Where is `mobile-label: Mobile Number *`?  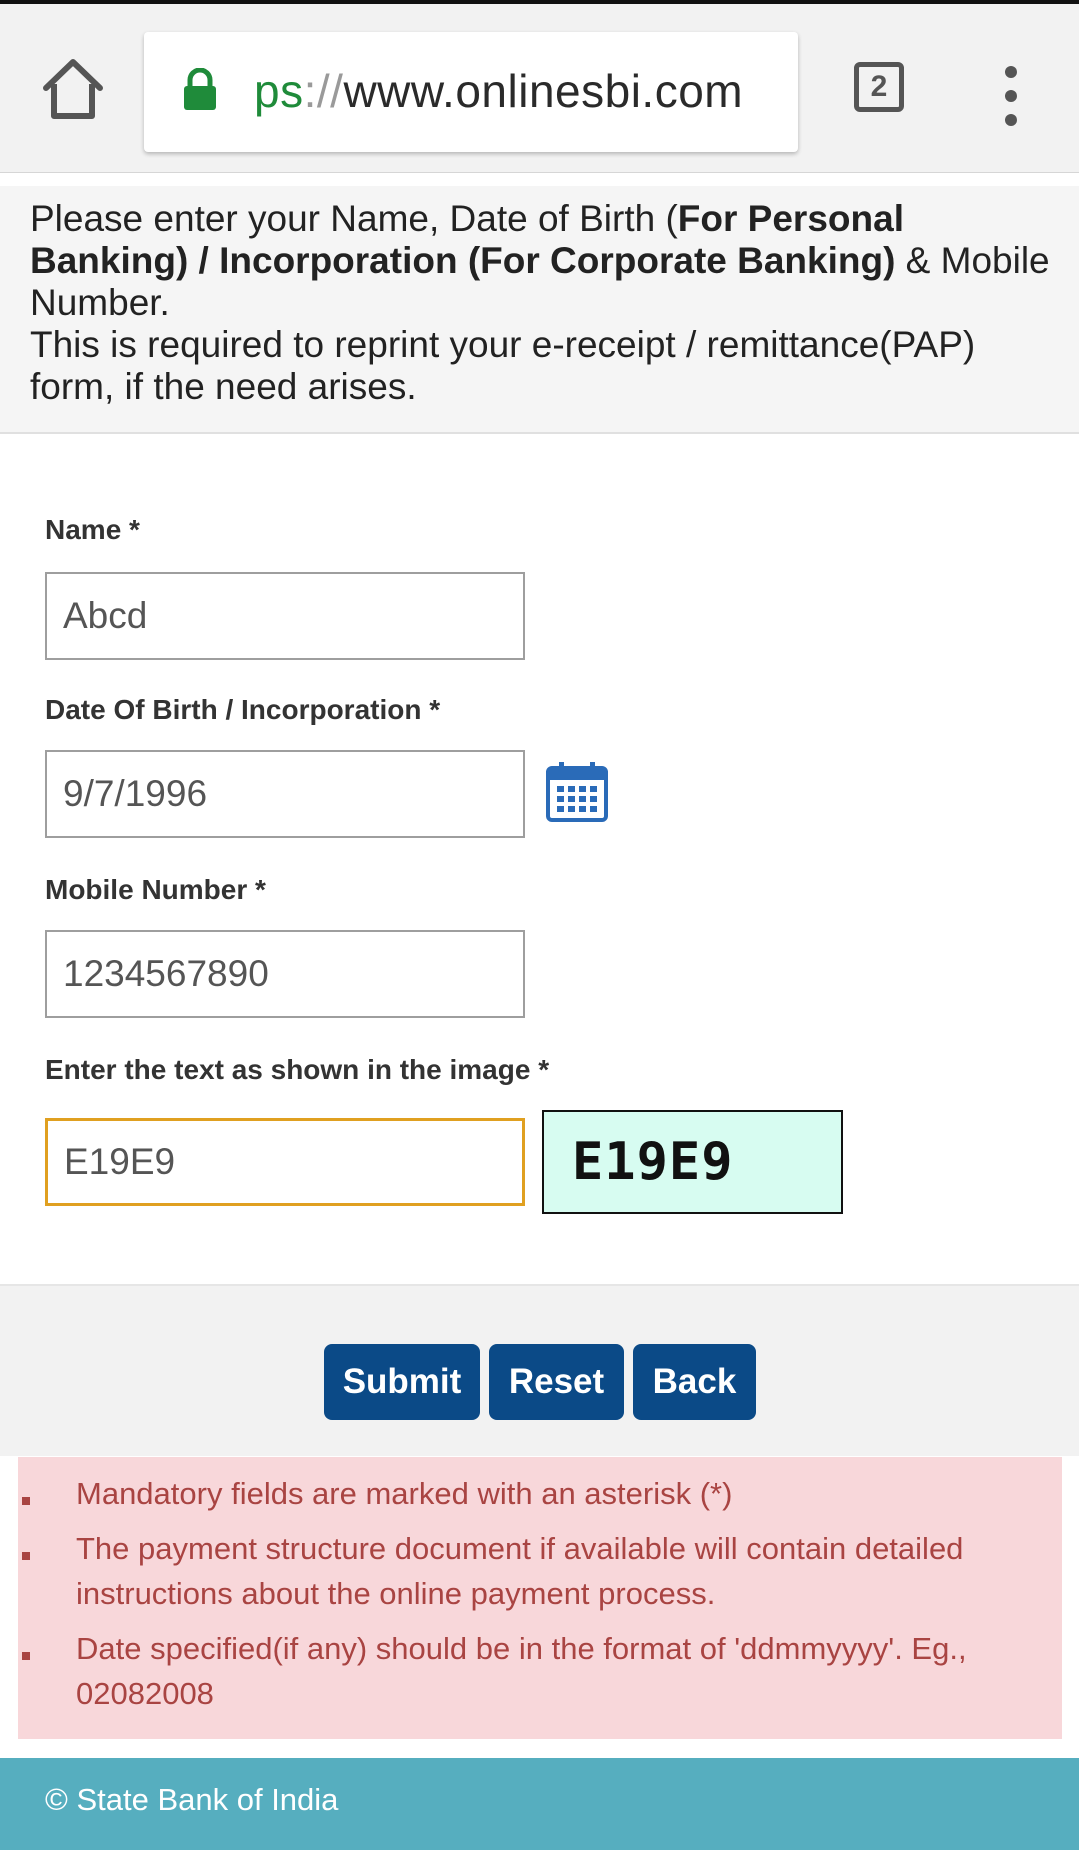
mobile-label: Mobile Number * is located at coordinates (155, 889).